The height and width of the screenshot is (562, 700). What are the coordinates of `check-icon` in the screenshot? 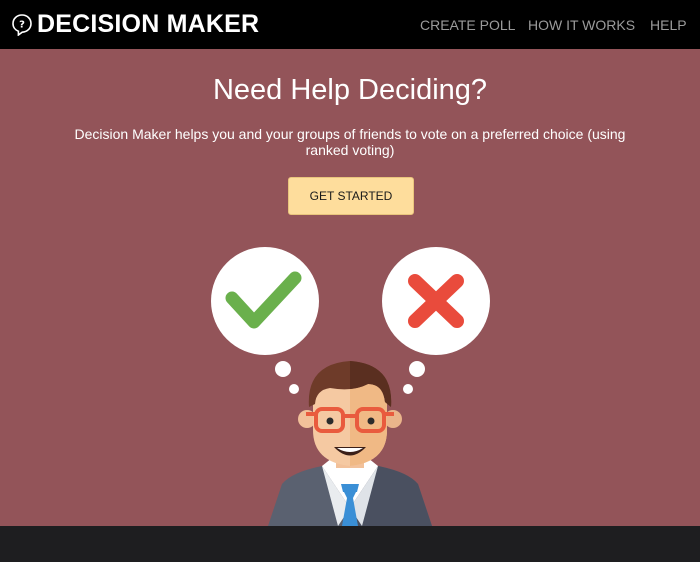 It's located at (263, 300).